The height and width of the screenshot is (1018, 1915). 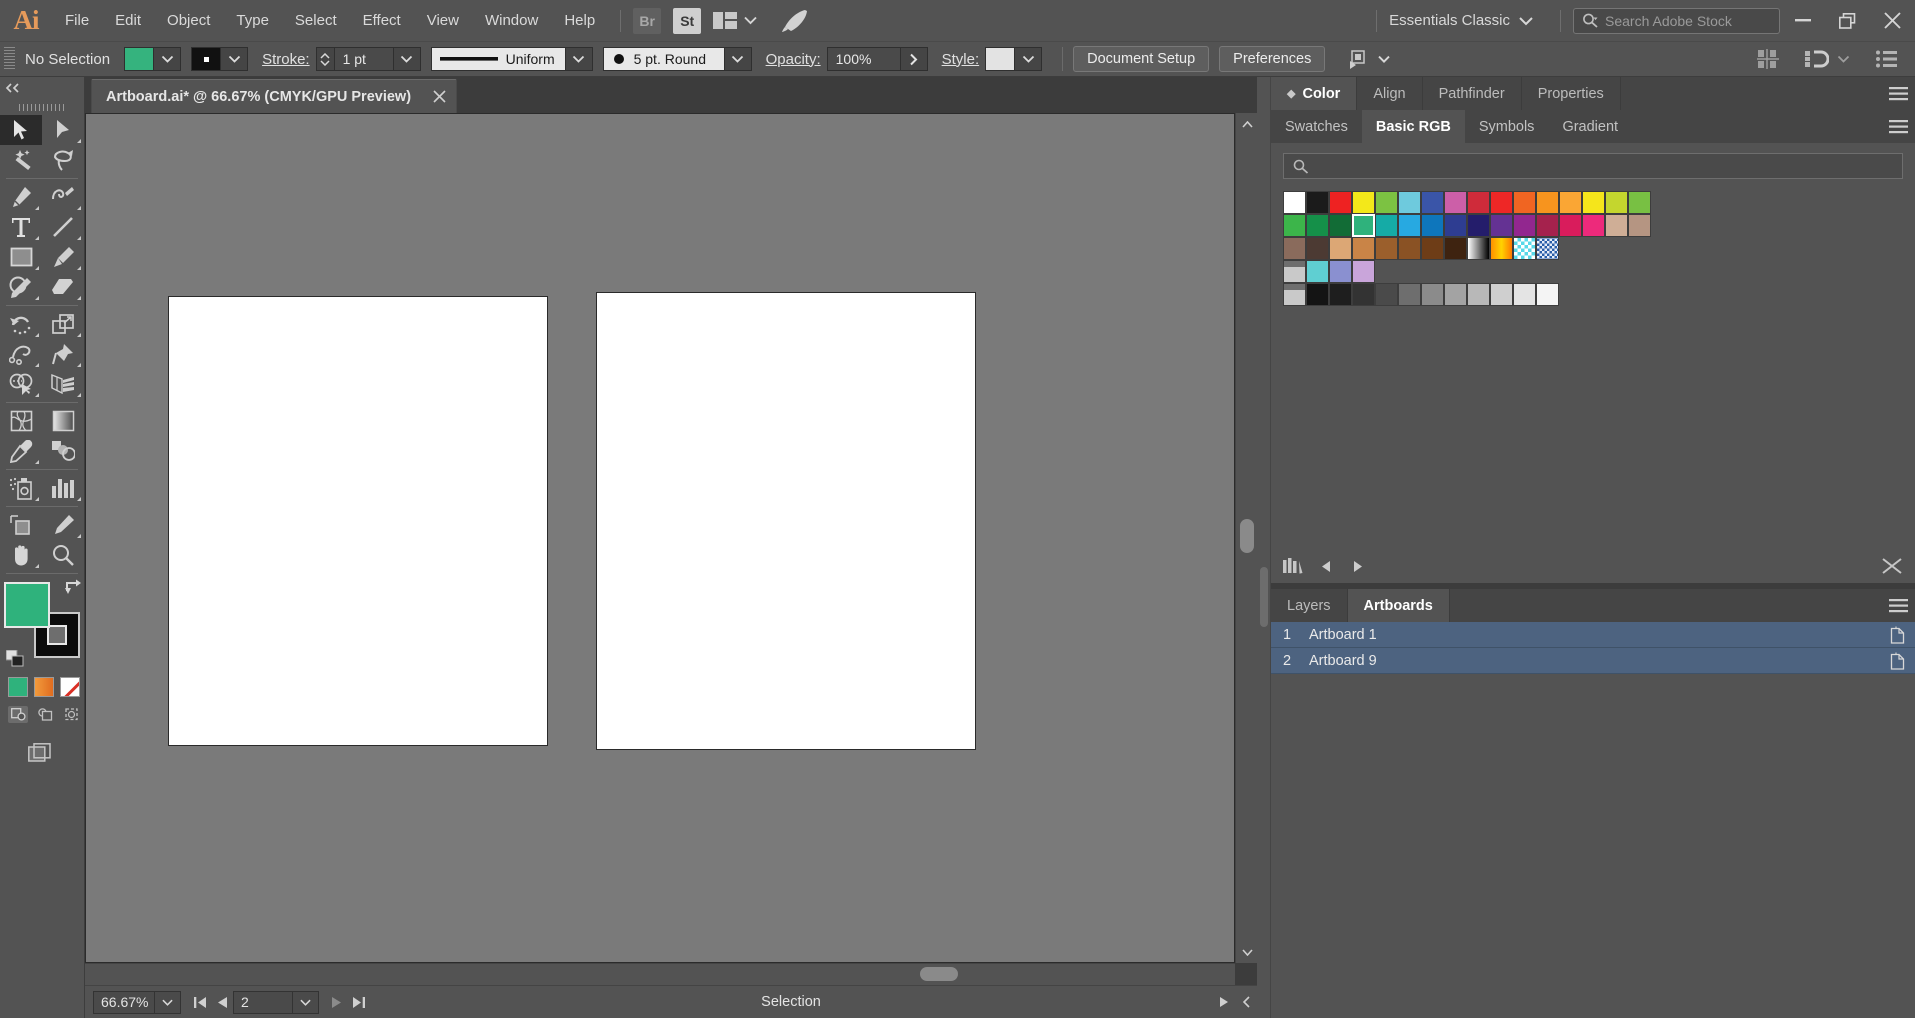 What do you see at coordinates (1594, 635) in the screenshot?
I see `artboard-name: Artboard 1` at bounding box center [1594, 635].